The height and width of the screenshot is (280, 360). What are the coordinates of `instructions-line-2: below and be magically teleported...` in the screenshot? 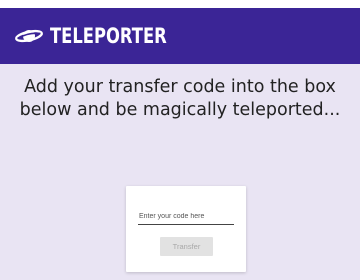 It's located at (180, 110).